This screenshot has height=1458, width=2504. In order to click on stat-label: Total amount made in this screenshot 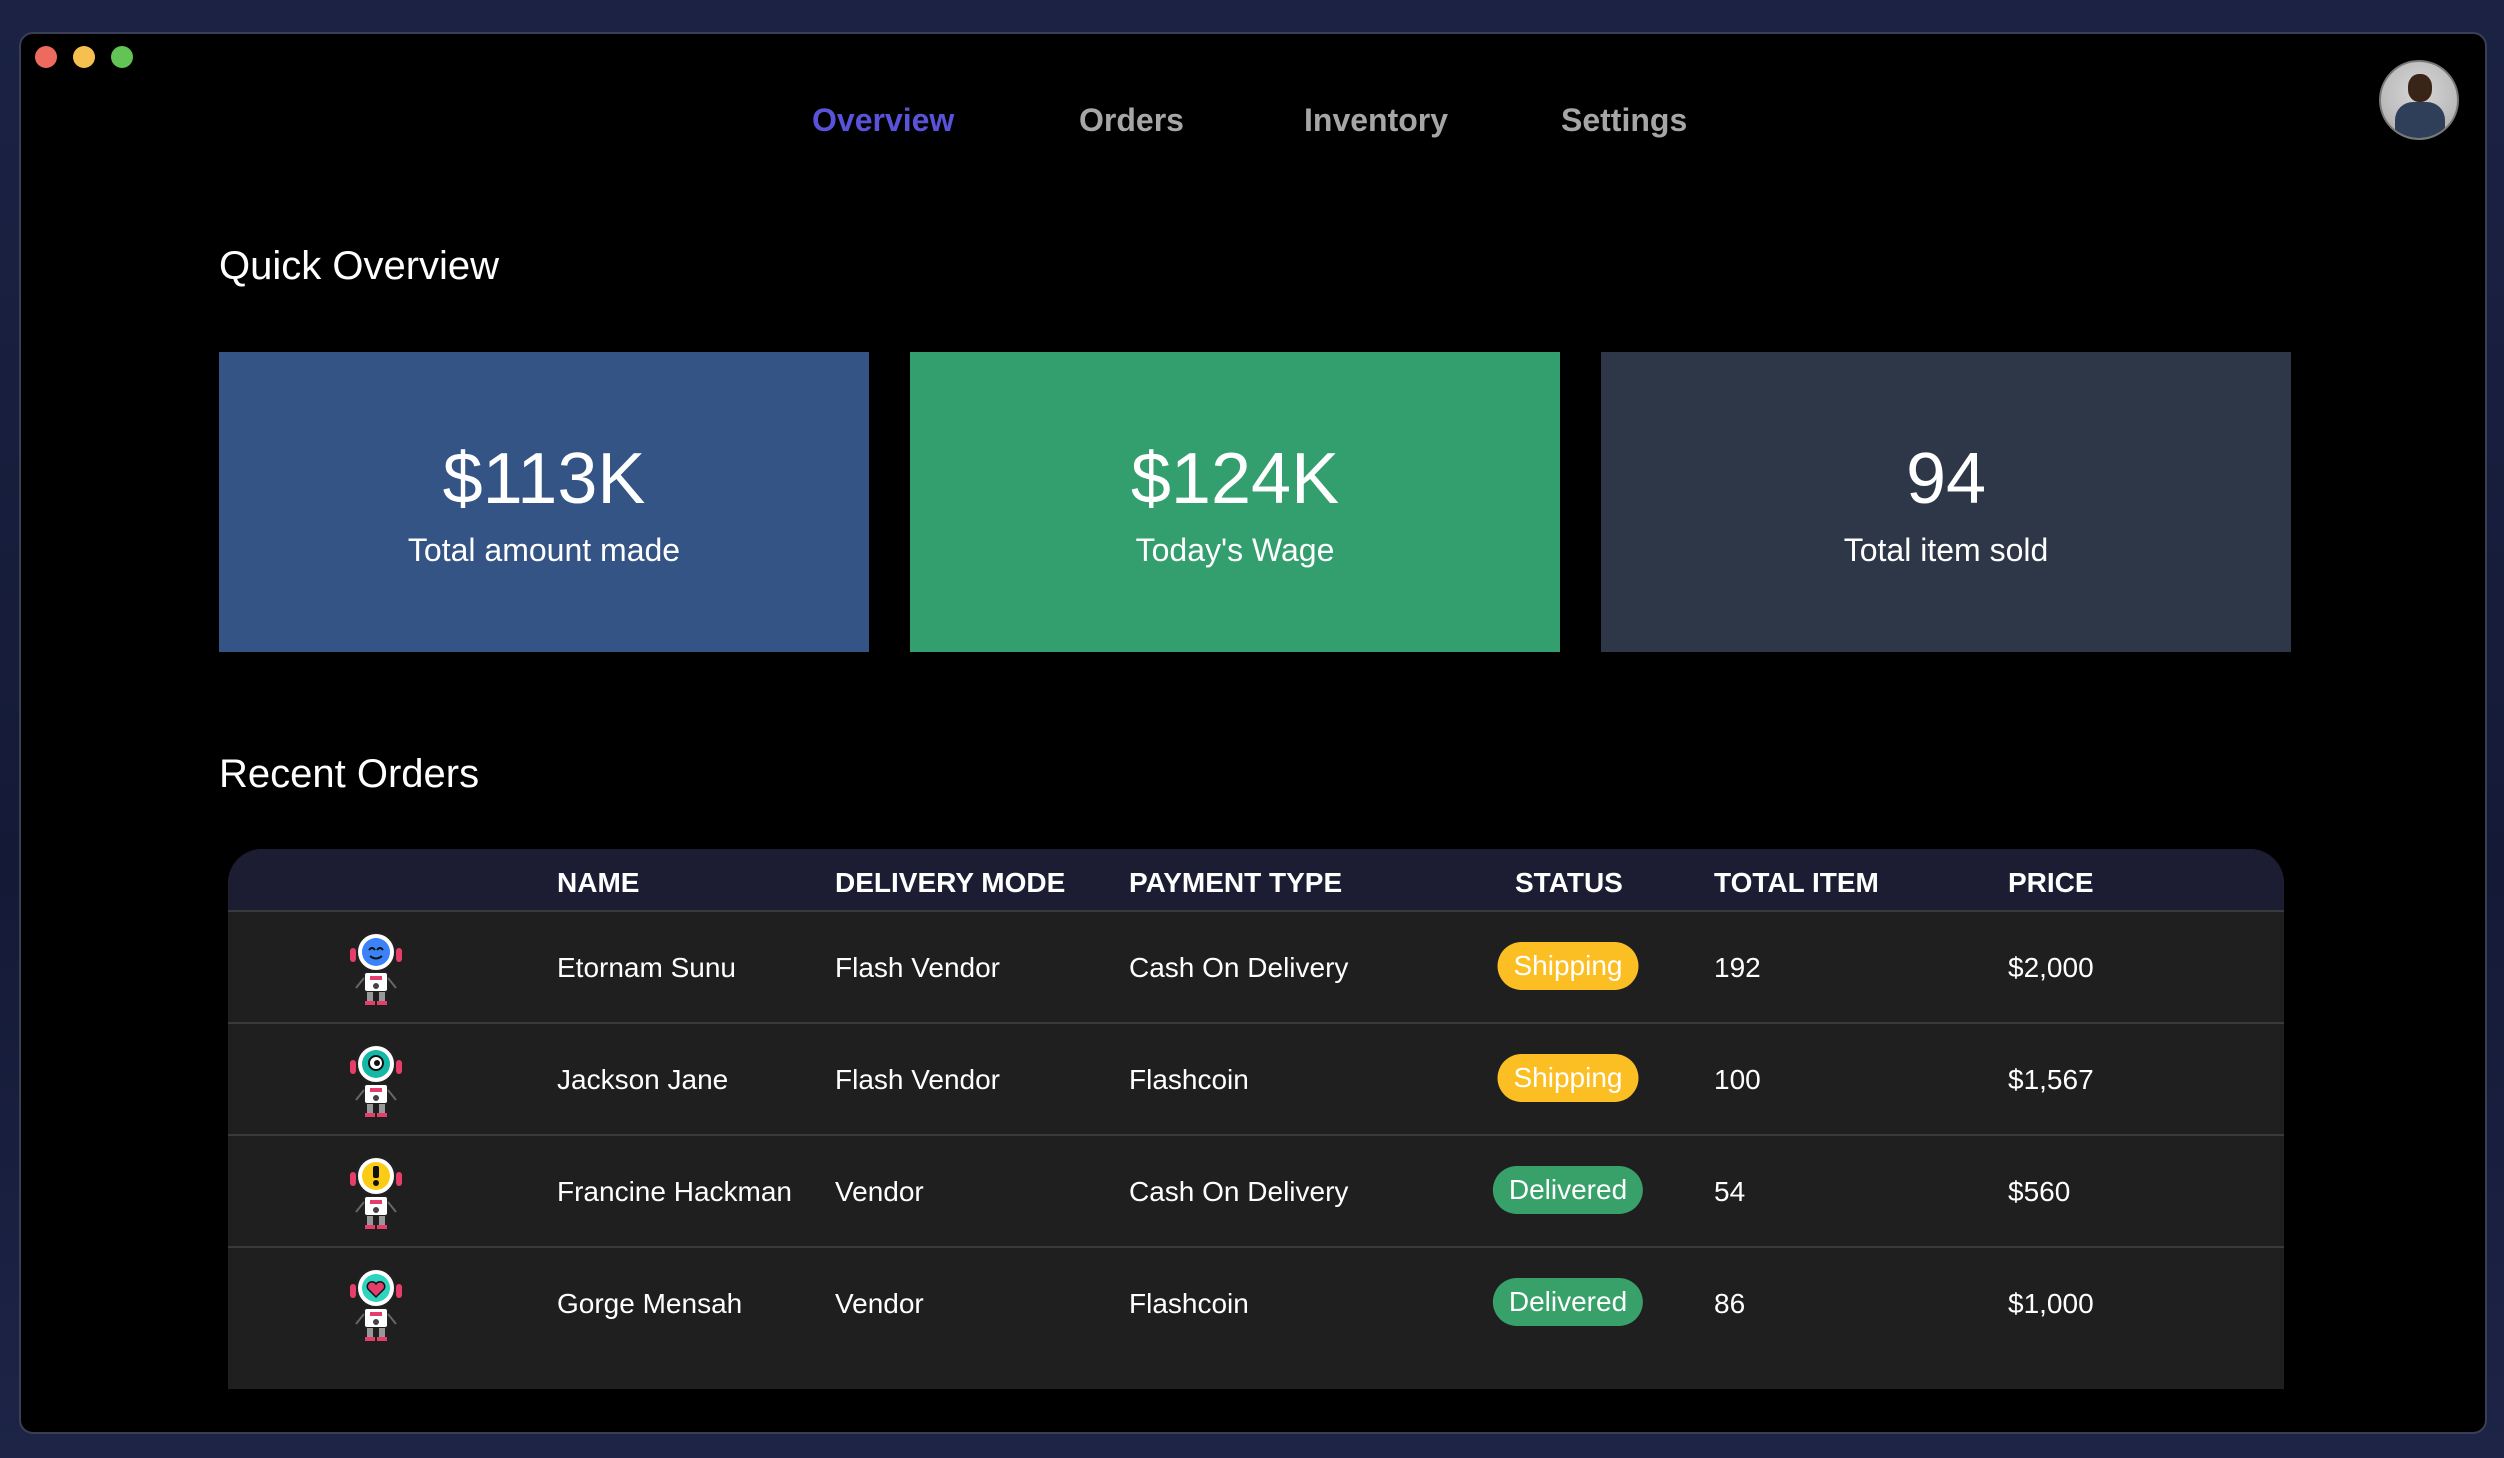, I will do `click(544, 550)`.